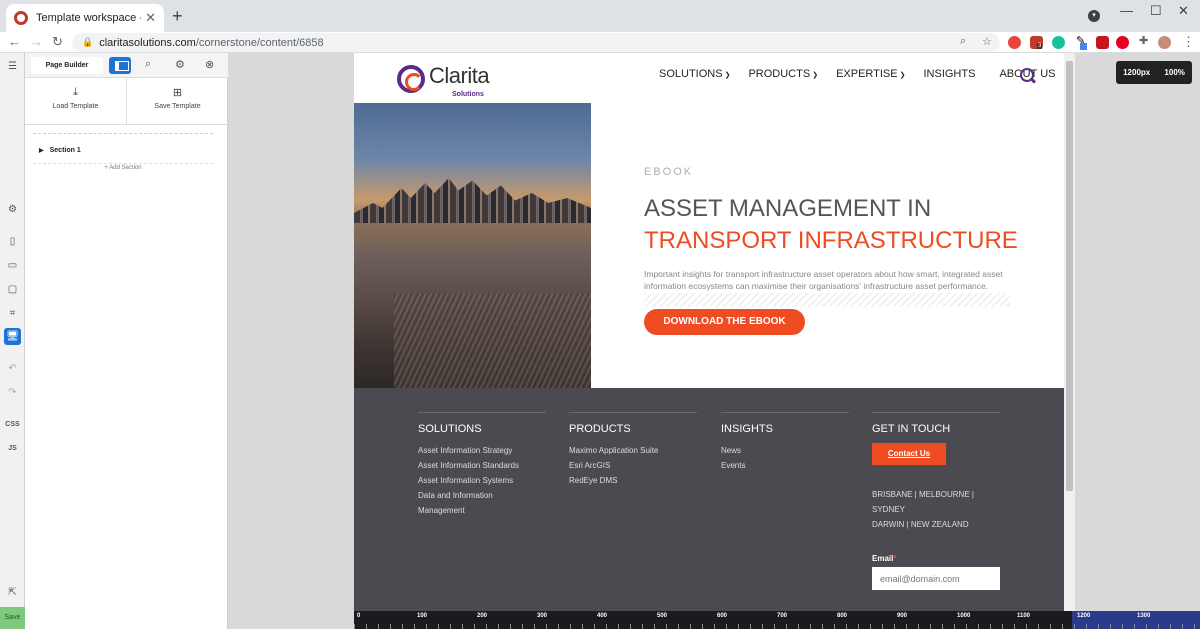 The image size is (1200, 629). I want to click on grammarly-icon, so click(1058, 42).